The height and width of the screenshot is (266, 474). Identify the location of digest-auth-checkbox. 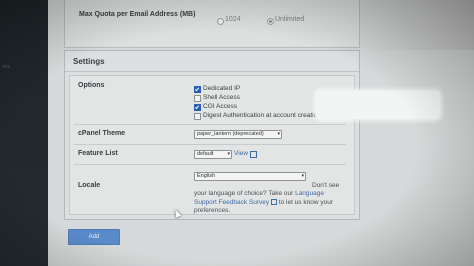
(197, 116).